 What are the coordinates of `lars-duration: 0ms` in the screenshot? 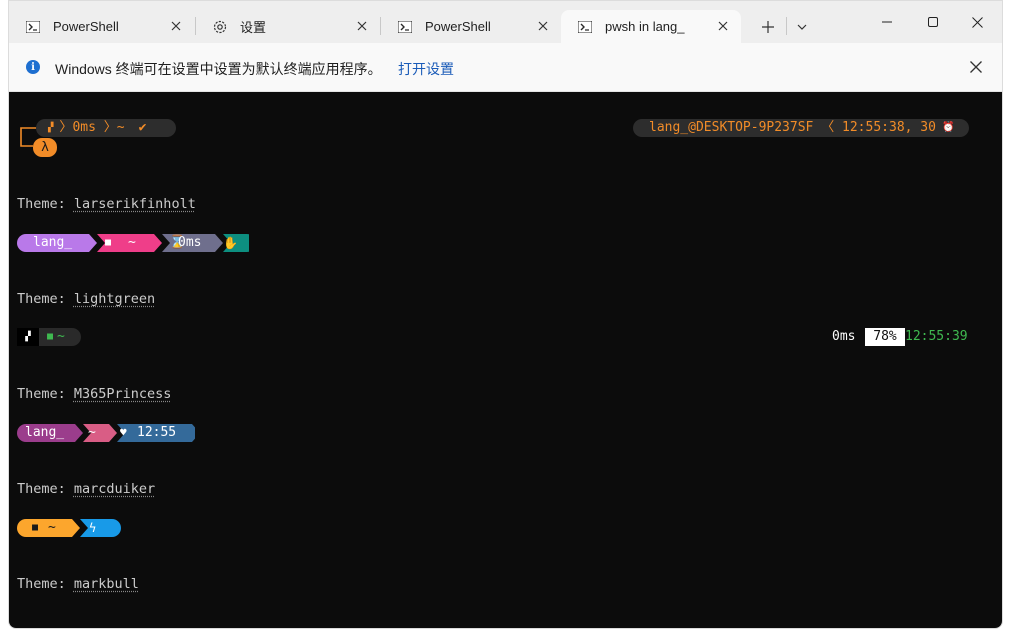 It's located at (190, 242).